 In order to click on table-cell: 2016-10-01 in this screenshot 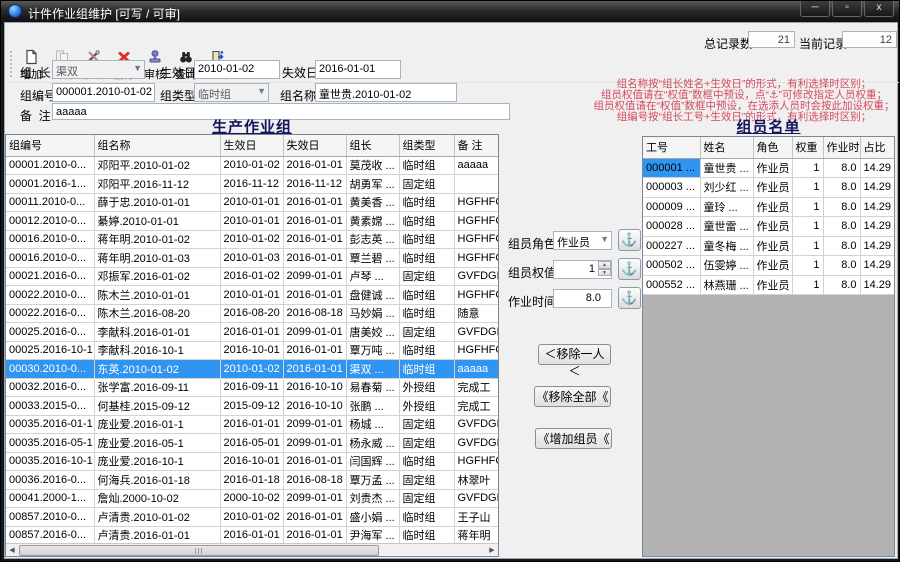, I will do `click(252, 350)`.